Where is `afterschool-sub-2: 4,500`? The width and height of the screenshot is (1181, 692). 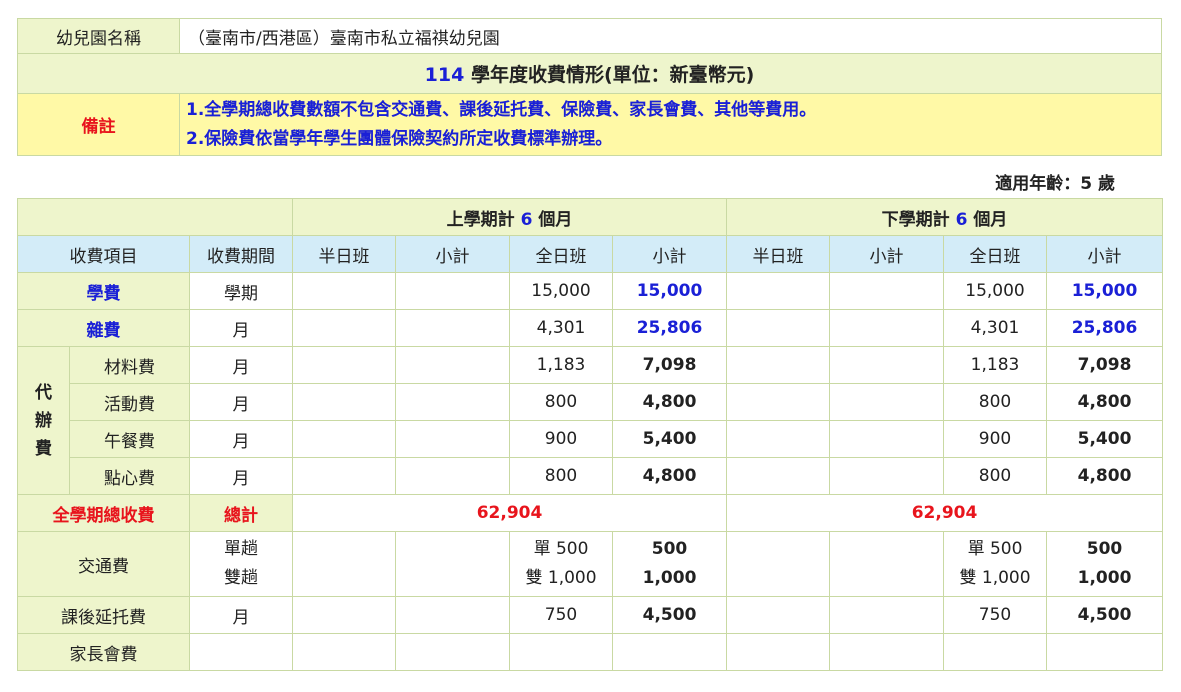 afterschool-sub-2: 4,500 is located at coordinates (1105, 615).